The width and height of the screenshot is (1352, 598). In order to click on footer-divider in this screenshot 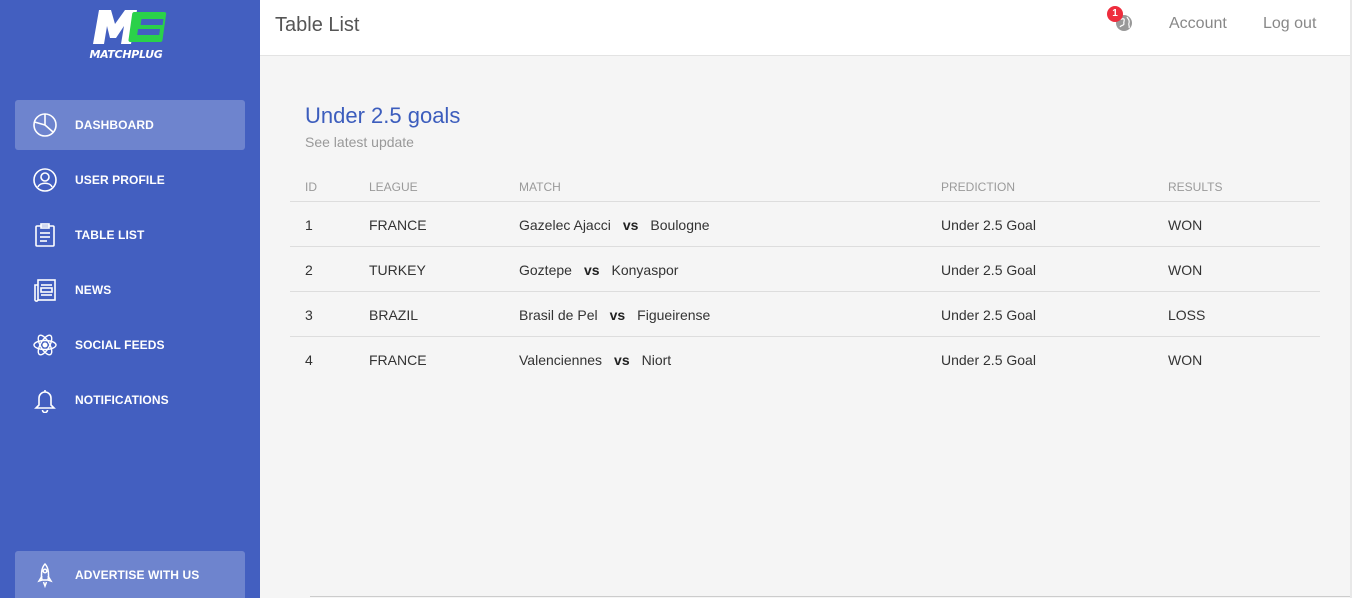, I will do `click(831, 596)`.